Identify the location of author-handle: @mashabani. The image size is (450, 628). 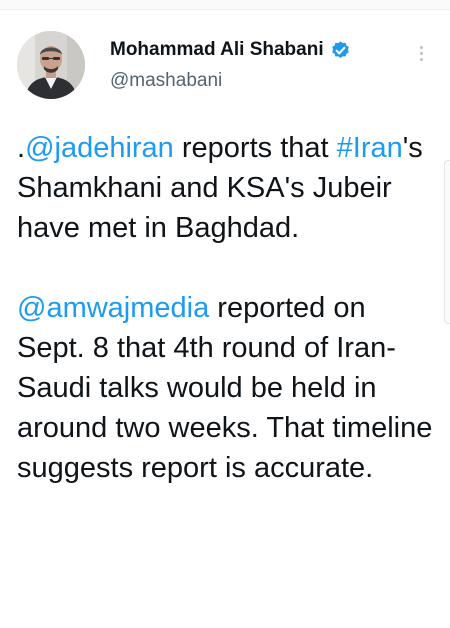
(166, 81).